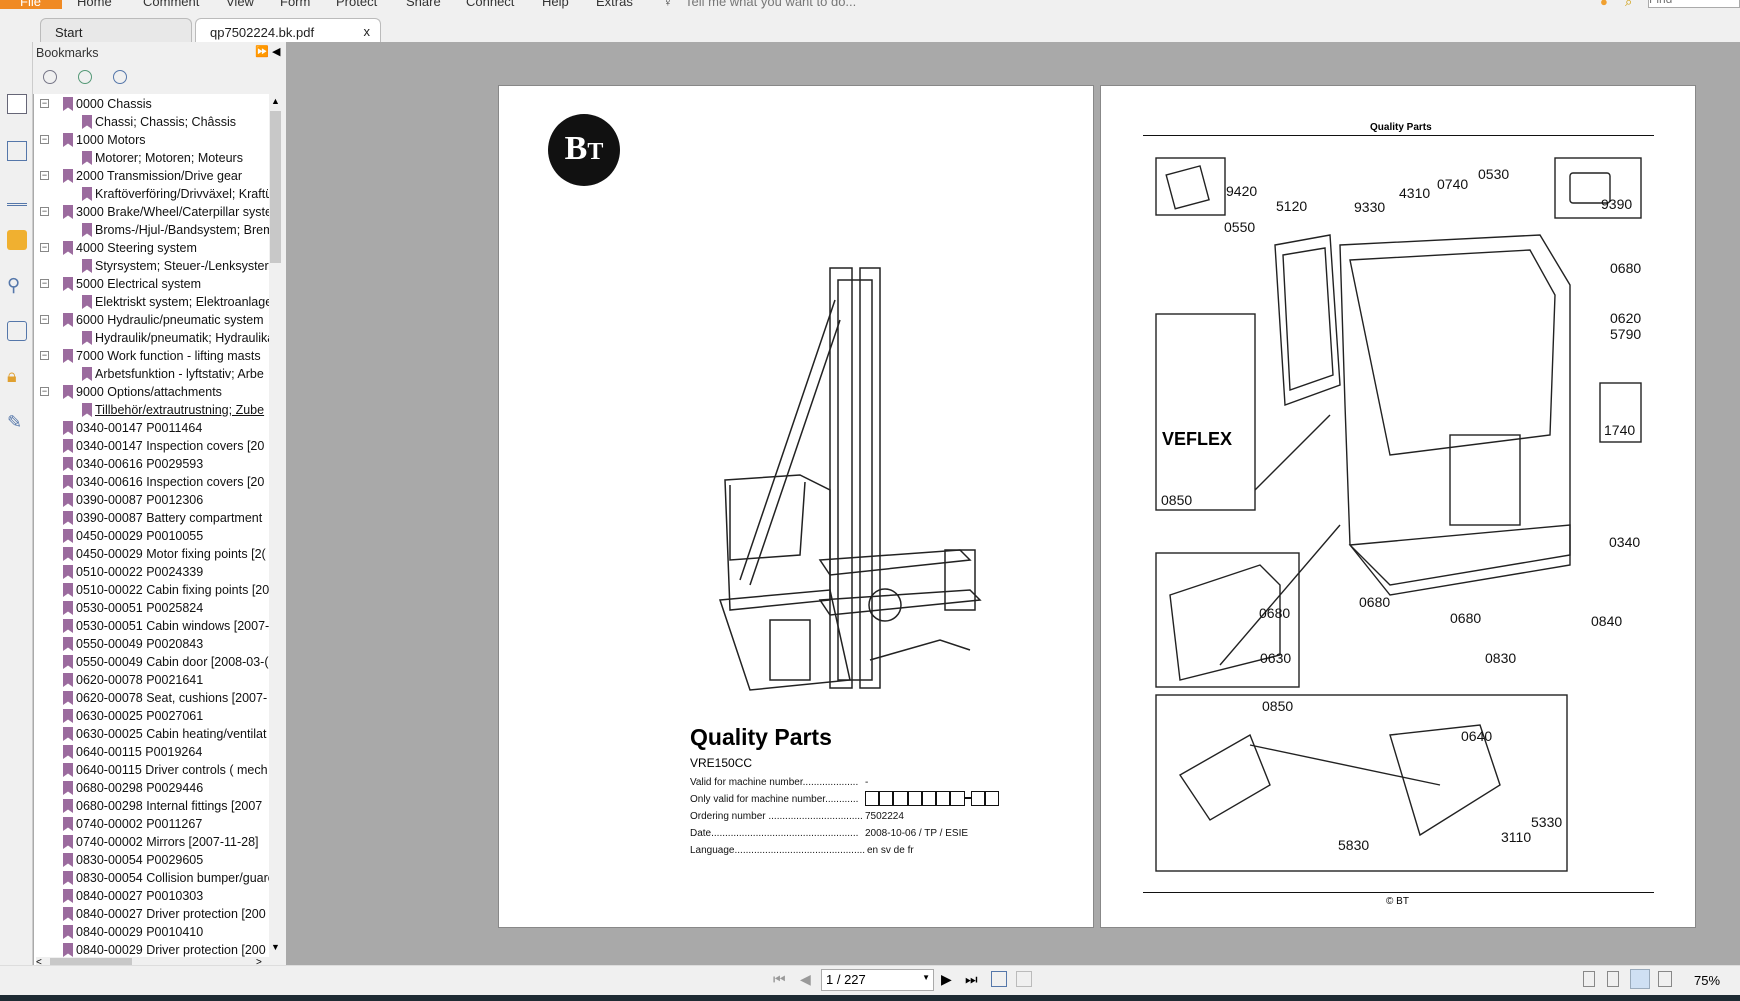 The height and width of the screenshot is (1001, 1740). Describe the element at coordinates (151, 860) in the screenshot. I see `bookmark-item: 0830-00054 P0029605` at that location.